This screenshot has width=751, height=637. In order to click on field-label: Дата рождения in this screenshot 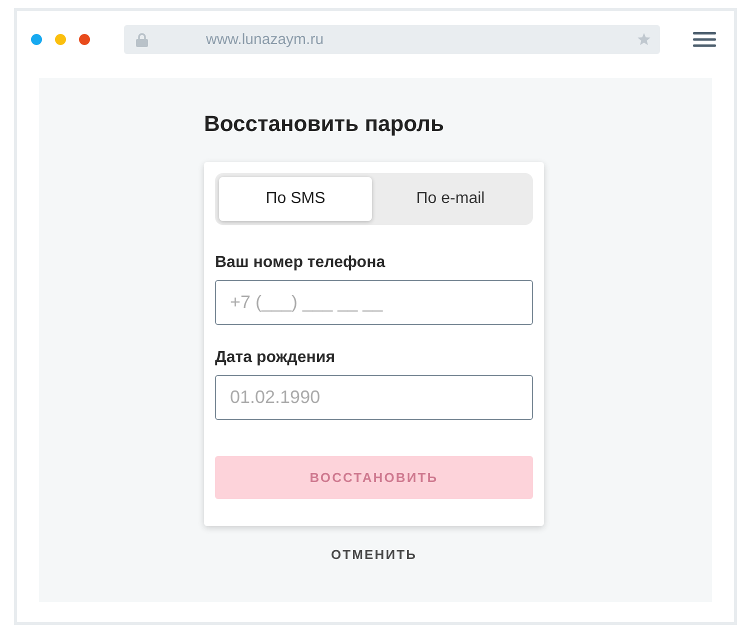, I will do `click(275, 358)`.